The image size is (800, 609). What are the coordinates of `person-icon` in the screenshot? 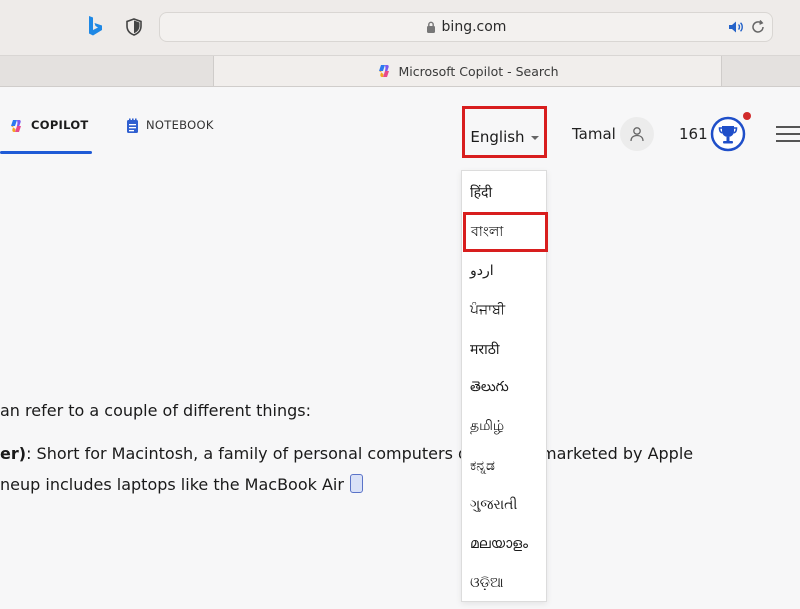 It's located at (637, 134).